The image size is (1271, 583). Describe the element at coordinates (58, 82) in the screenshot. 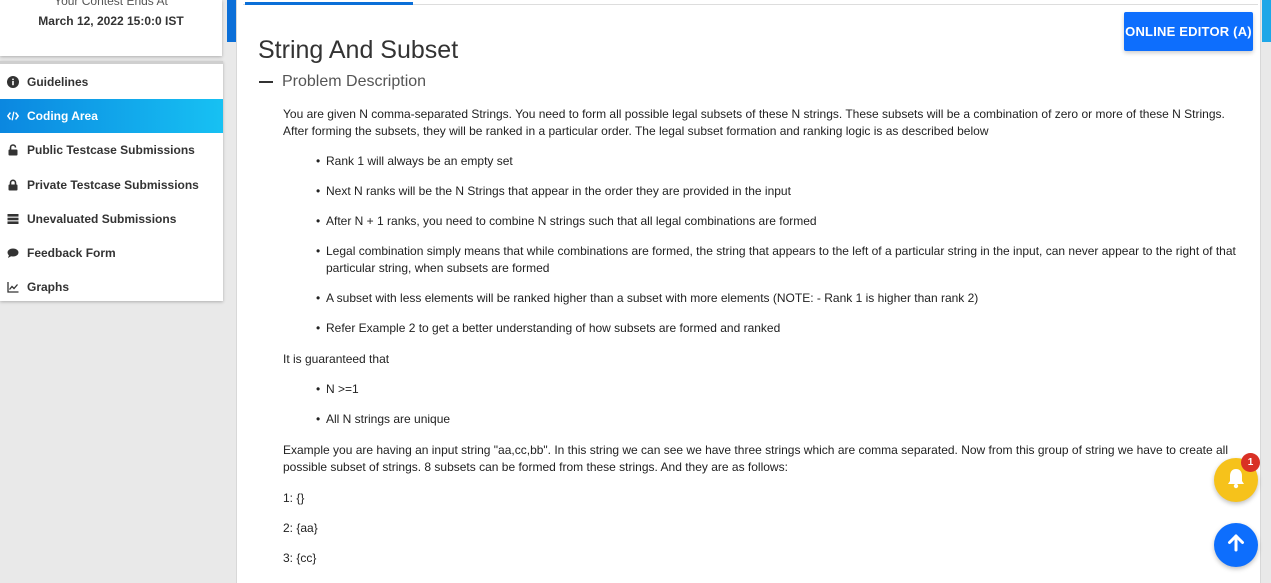

I see `sidebar-item-label: Guidelines` at that location.